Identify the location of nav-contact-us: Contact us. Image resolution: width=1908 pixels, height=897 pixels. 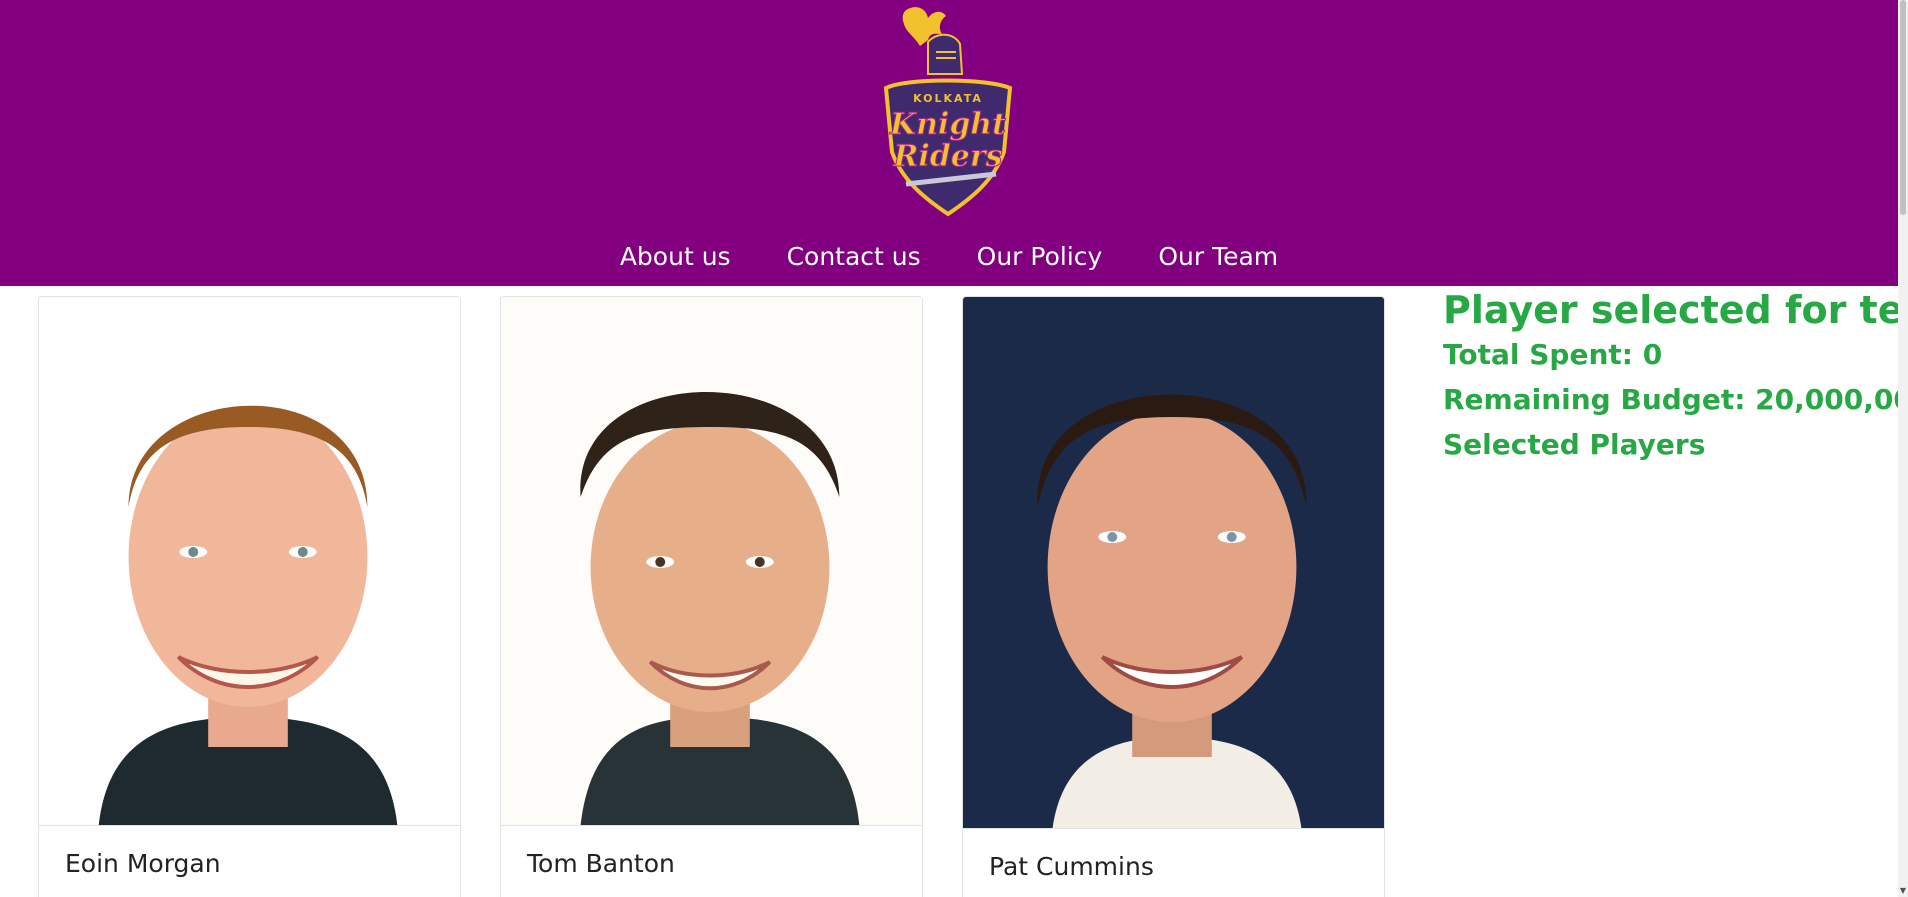
(854, 256).